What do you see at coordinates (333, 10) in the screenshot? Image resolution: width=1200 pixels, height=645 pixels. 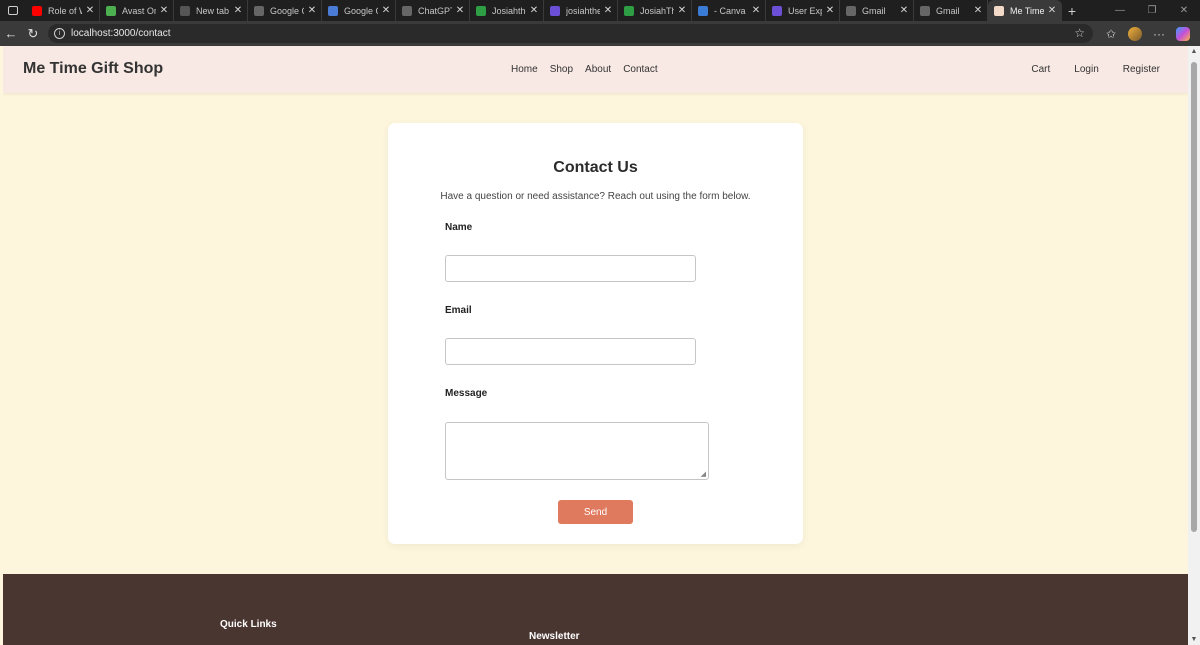 I see `gemini-icon` at bounding box center [333, 10].